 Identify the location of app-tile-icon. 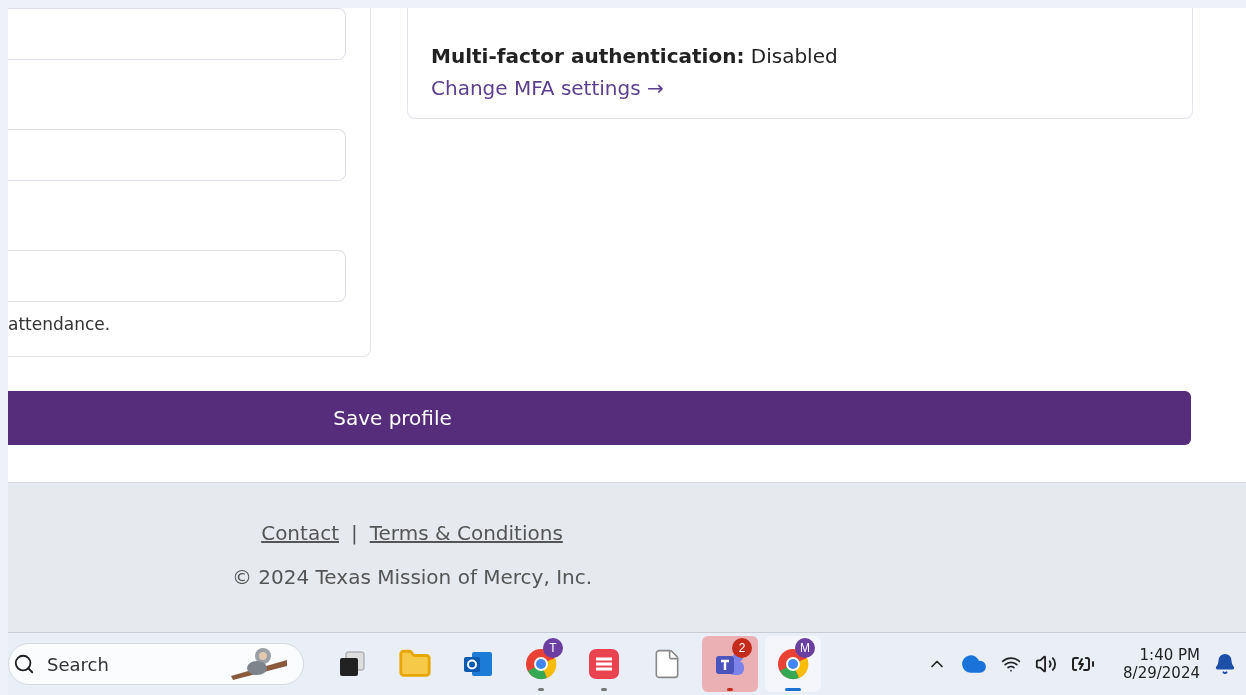
(604, 664).